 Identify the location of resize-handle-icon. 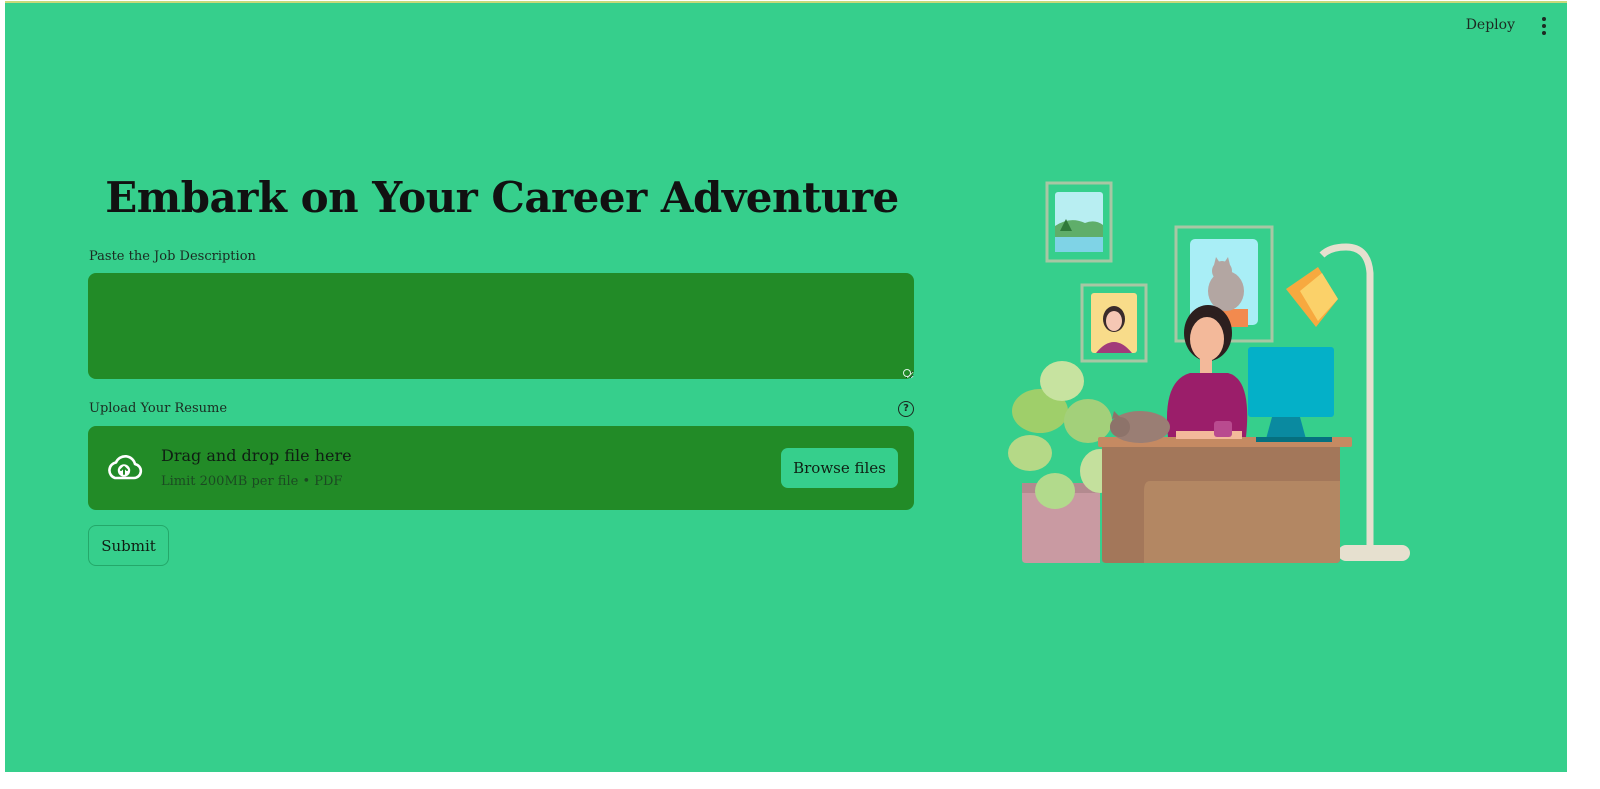
(907, 373).